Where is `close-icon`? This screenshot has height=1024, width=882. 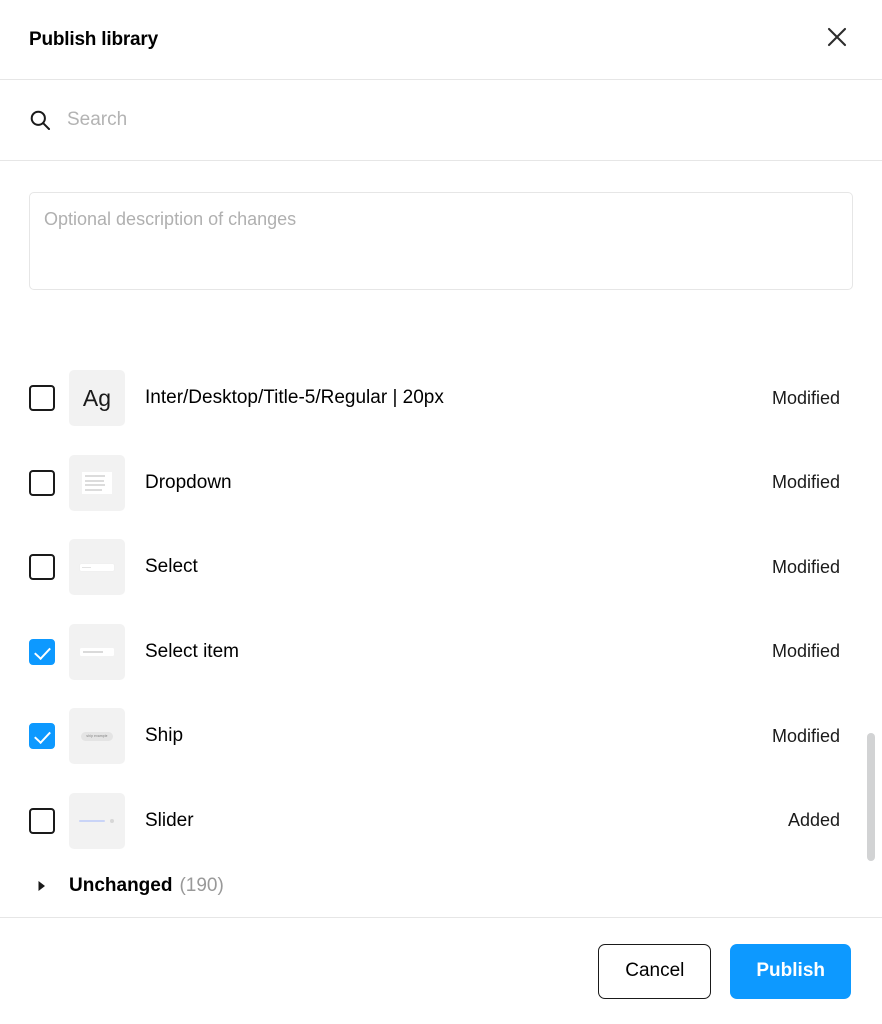
close-icon is located at coordinates (837, 39).